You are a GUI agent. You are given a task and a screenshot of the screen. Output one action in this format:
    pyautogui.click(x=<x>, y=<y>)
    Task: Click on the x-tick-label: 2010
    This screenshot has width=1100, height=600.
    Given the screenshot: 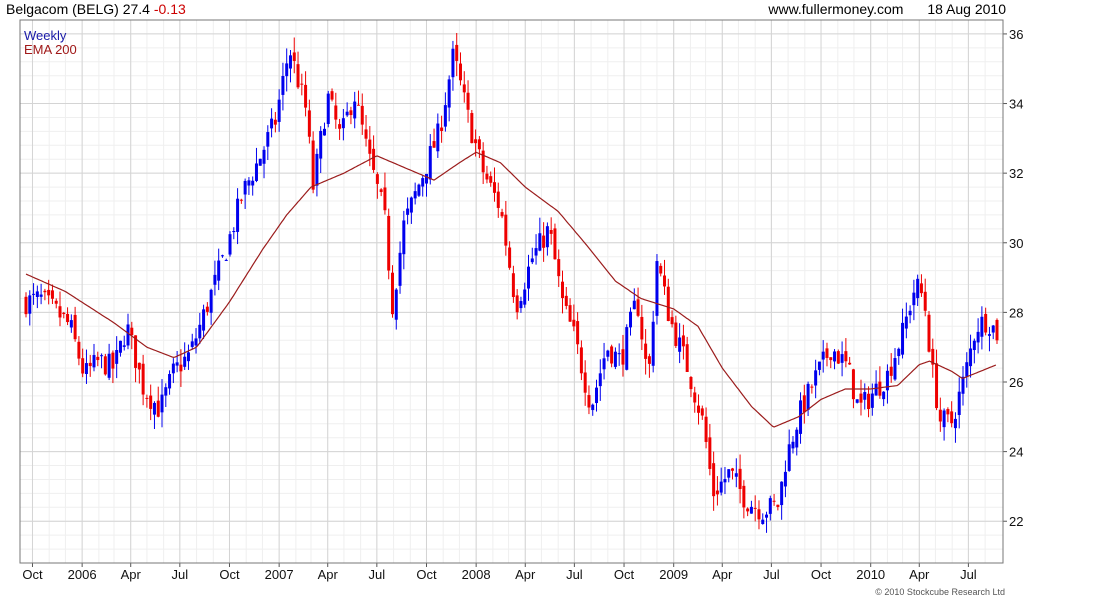 What is the action you would take?
    pyautogui.click(x=870, y=574)
    